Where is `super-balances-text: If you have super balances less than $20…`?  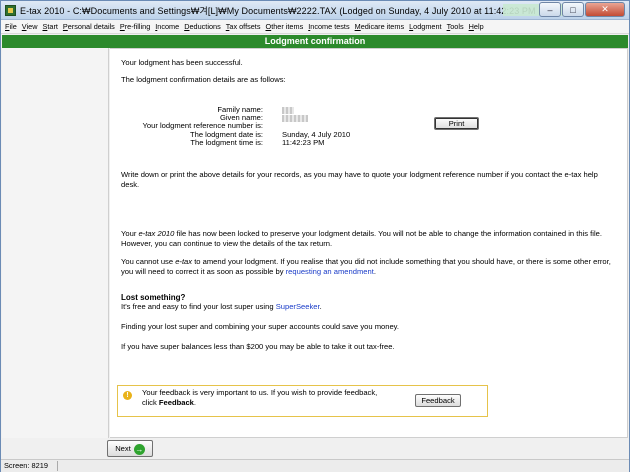
super-balances-text: If you have super balances less than $20… is located at coordinates (258, 346).